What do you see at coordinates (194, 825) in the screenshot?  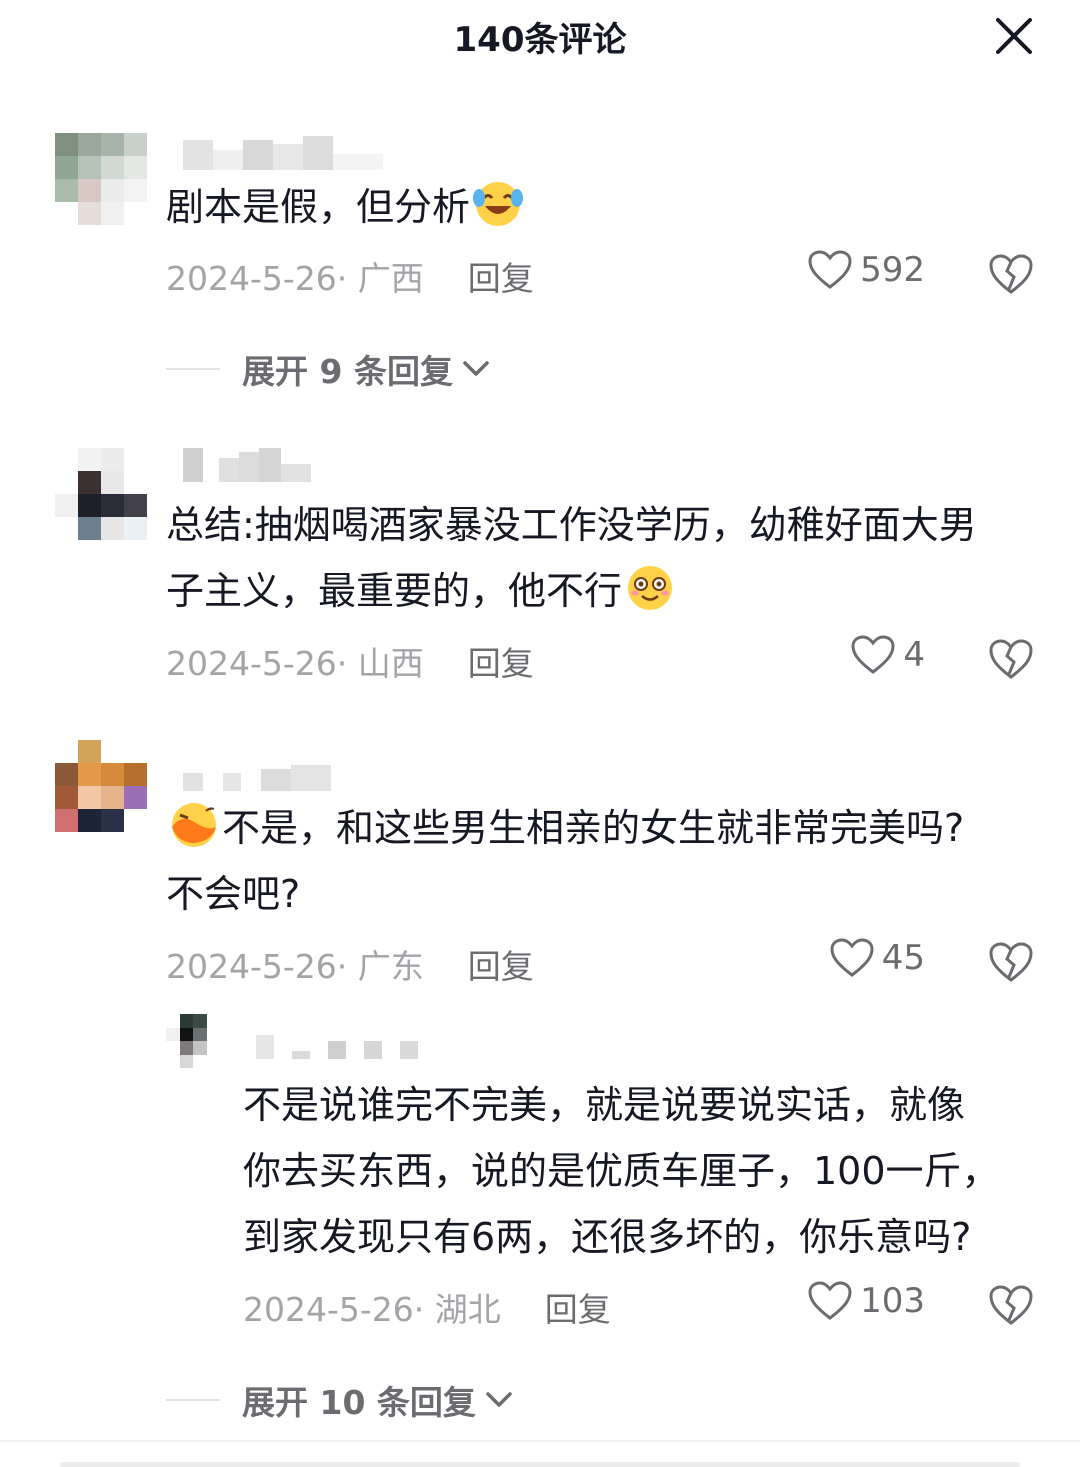 I see `duck-lips-emoji-icon` at bounding box center [194, 825].